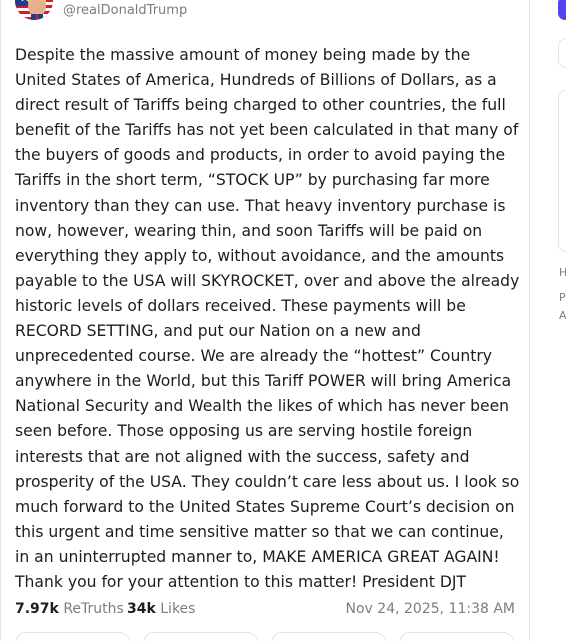 The height and width of the screenshot is (641, 566). What do you see at coordinates (265, 636) in the screenshot?
I see `post-actions` at bounding box center [265, 636].